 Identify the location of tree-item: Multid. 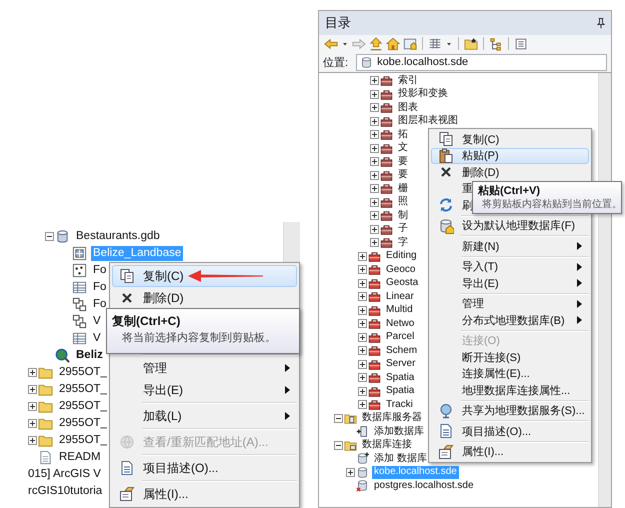
(399, 310).